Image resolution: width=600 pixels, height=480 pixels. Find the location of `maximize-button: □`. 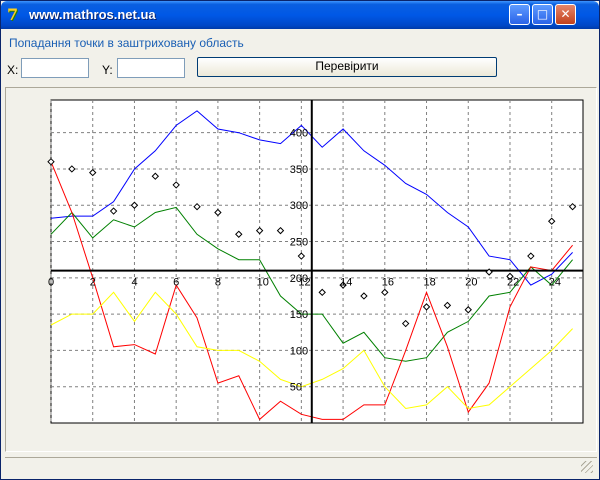

maximize-button: □ is located at coordinates (542, 14).